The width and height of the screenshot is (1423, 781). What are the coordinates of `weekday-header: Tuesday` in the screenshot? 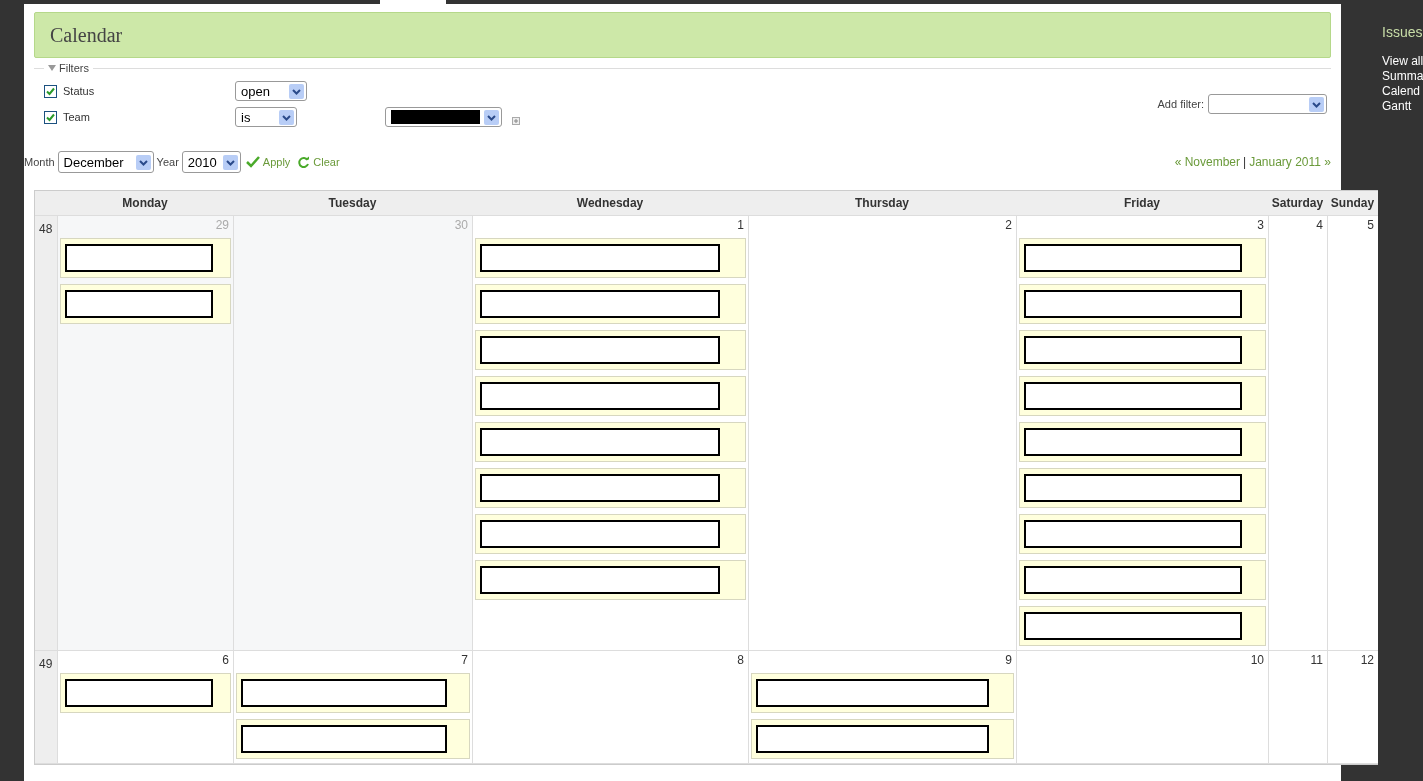 It's located at (352, 203).